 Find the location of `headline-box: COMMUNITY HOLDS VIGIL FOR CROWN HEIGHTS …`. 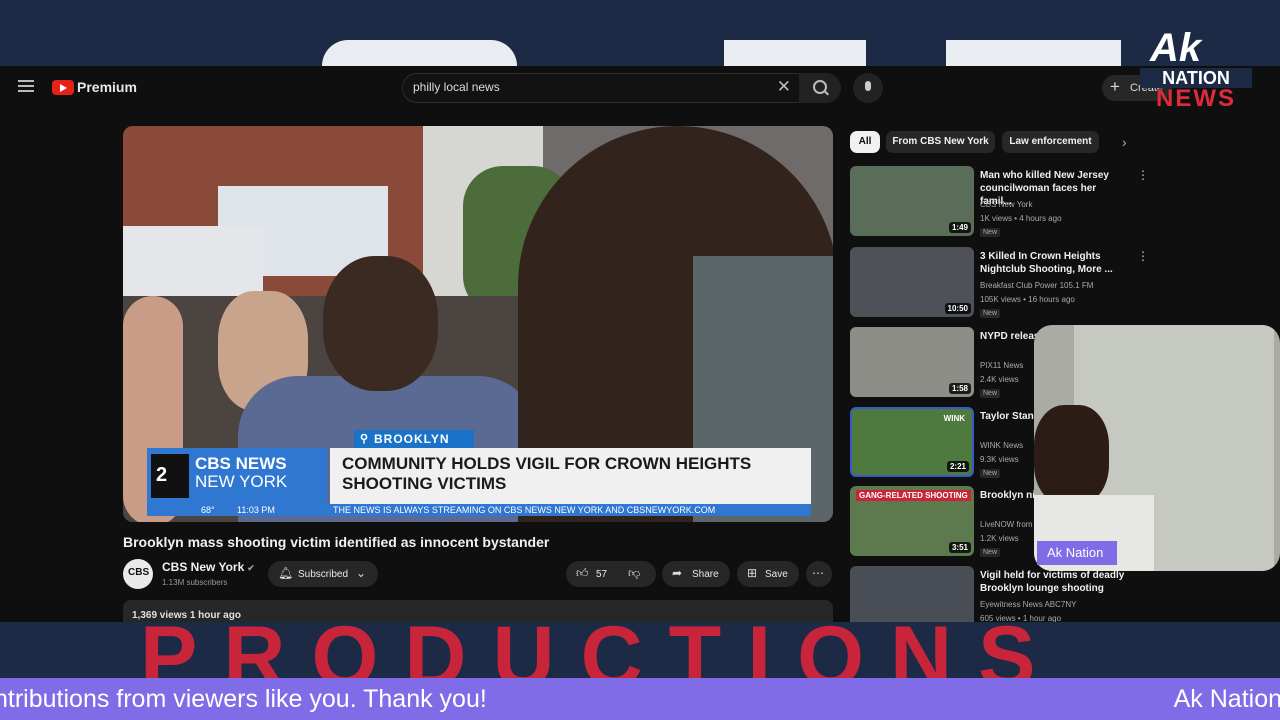

headline-box: COMMUNITY HOLDS VIGIL FOR CROWN HEIGHTS … is located at coordinates (570, 476).